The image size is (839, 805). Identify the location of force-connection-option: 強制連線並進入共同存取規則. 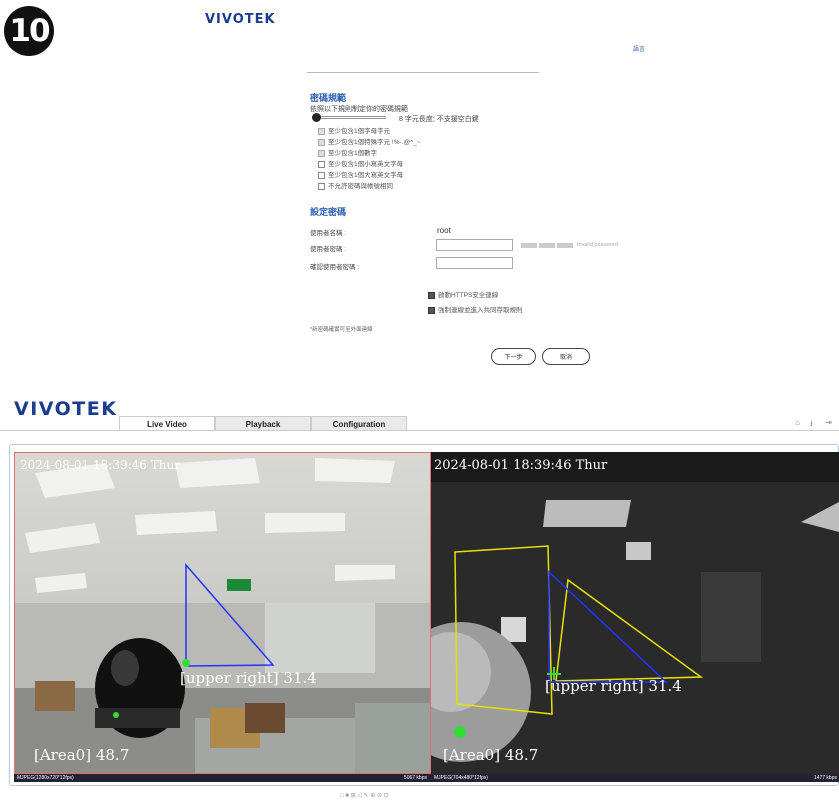
(475, 310).